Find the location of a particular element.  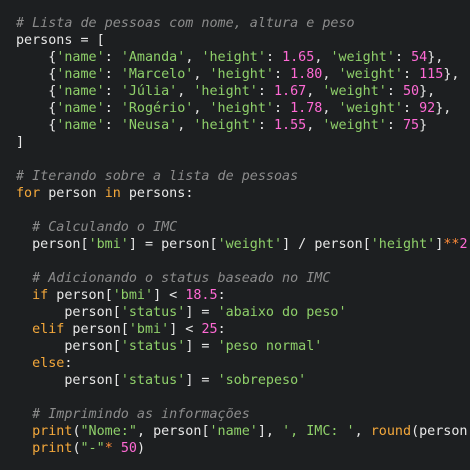

code-line: persons = [ is located at coordinates (243, 40).